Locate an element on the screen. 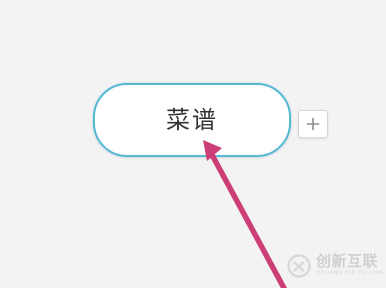 This screenshot has height=288, width=386. watermark-subtitle: CHUANG XIN HU LIAN is located at coordinates (350, 273).